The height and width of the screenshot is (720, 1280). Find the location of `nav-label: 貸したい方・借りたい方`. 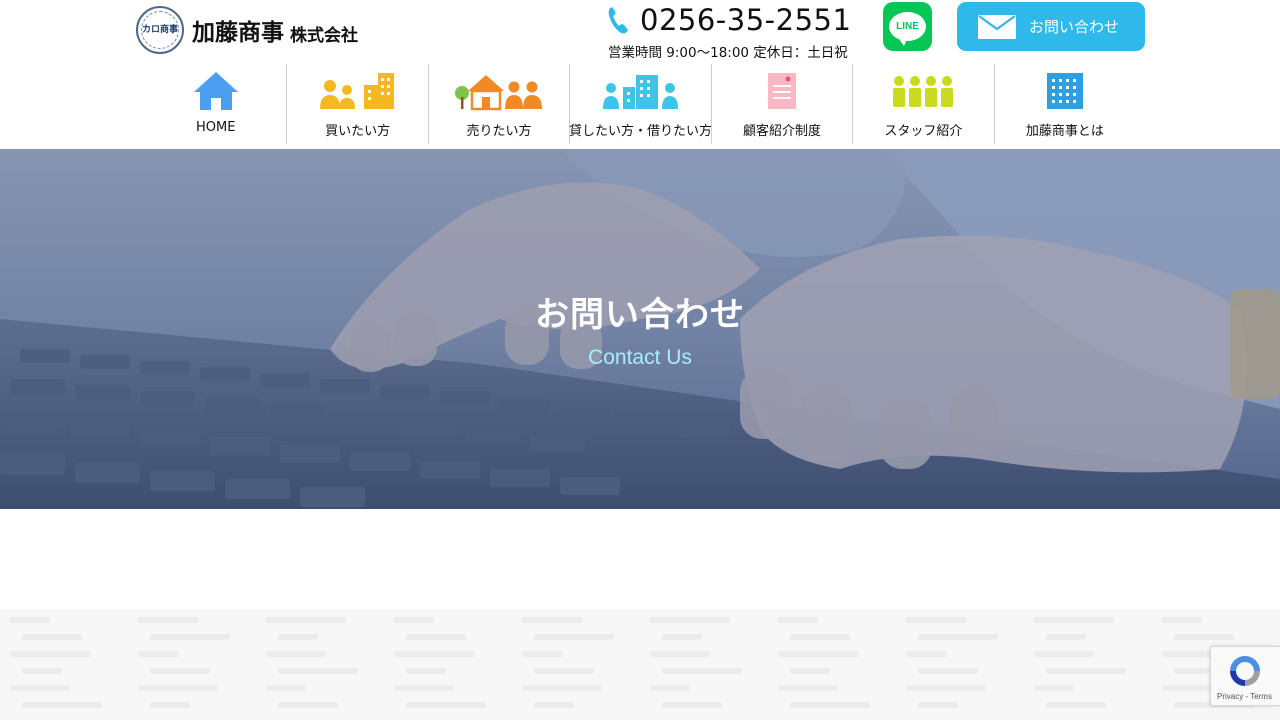

nav-label: 貸したい方・借りたい方 is located at coordinates (641, 131).